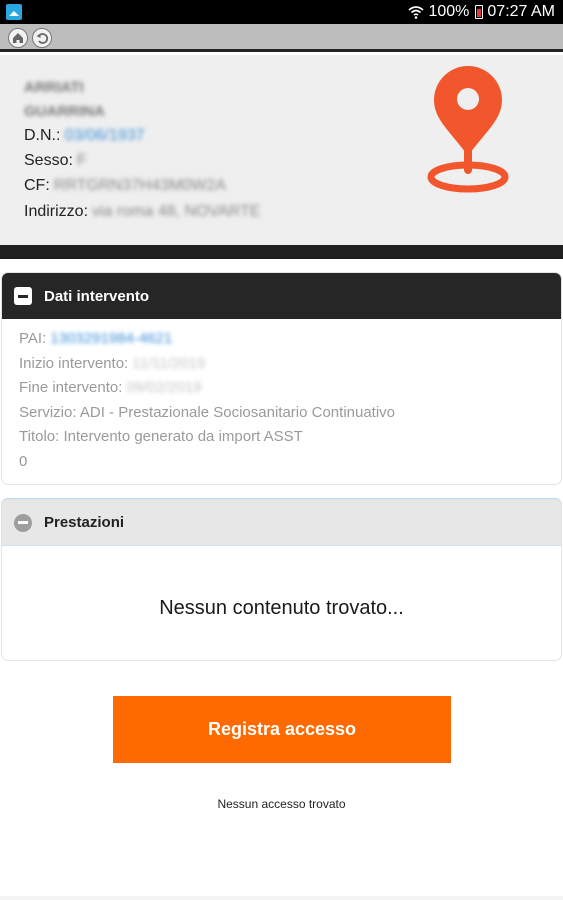 This screenshot has height=900, width=563. What do you see at coordinates (281, 523) in the screenshot?
I see `prestazioni-header: Prestazioni` at bounding box center [281, 523].